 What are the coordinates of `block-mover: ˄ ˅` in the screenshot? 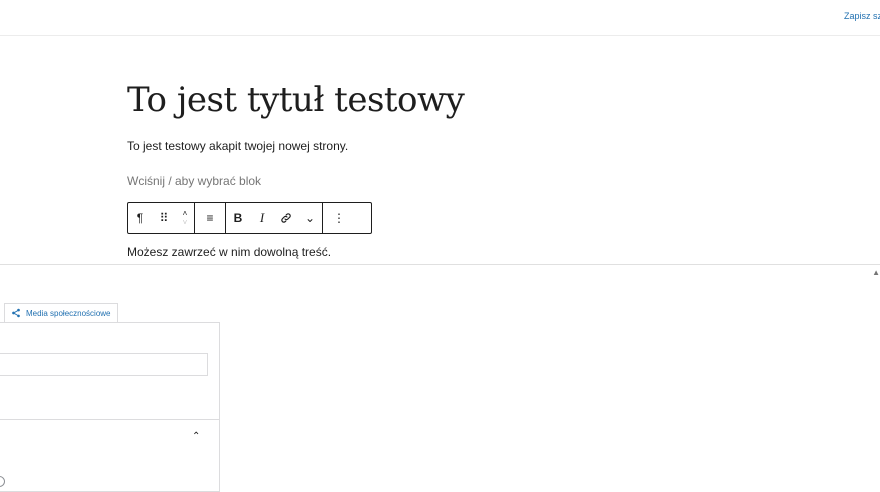 It's located at (185, 218).